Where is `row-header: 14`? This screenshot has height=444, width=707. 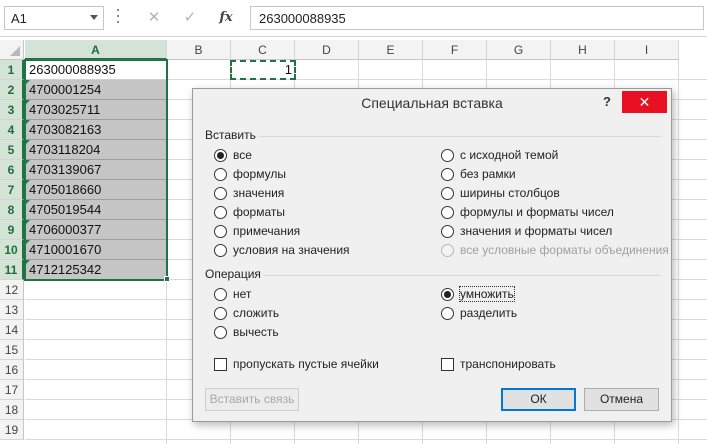 row-header: 14 is located at coordinates (12, 330).